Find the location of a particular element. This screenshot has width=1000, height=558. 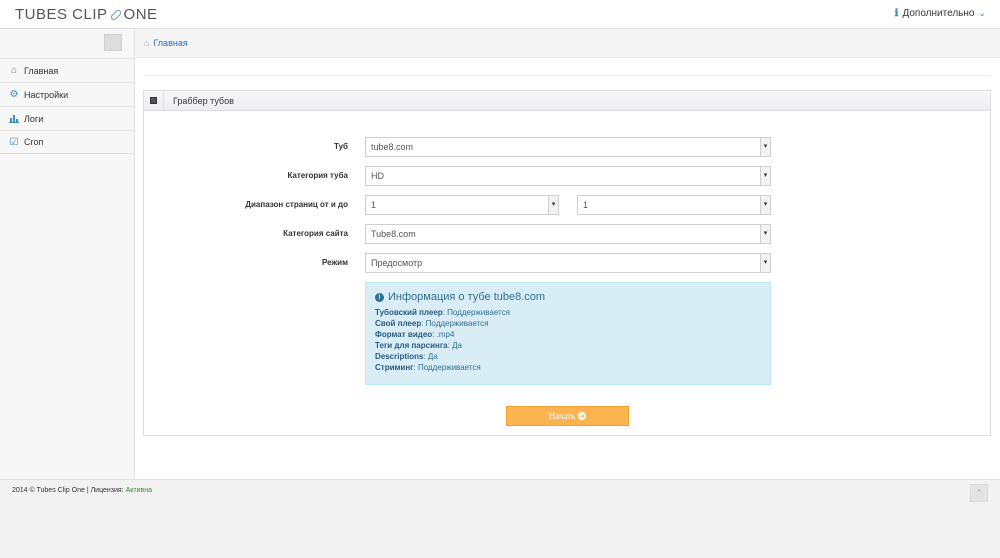

mode-select: Предосмотр ▾ is located at coordinates (568, 263).